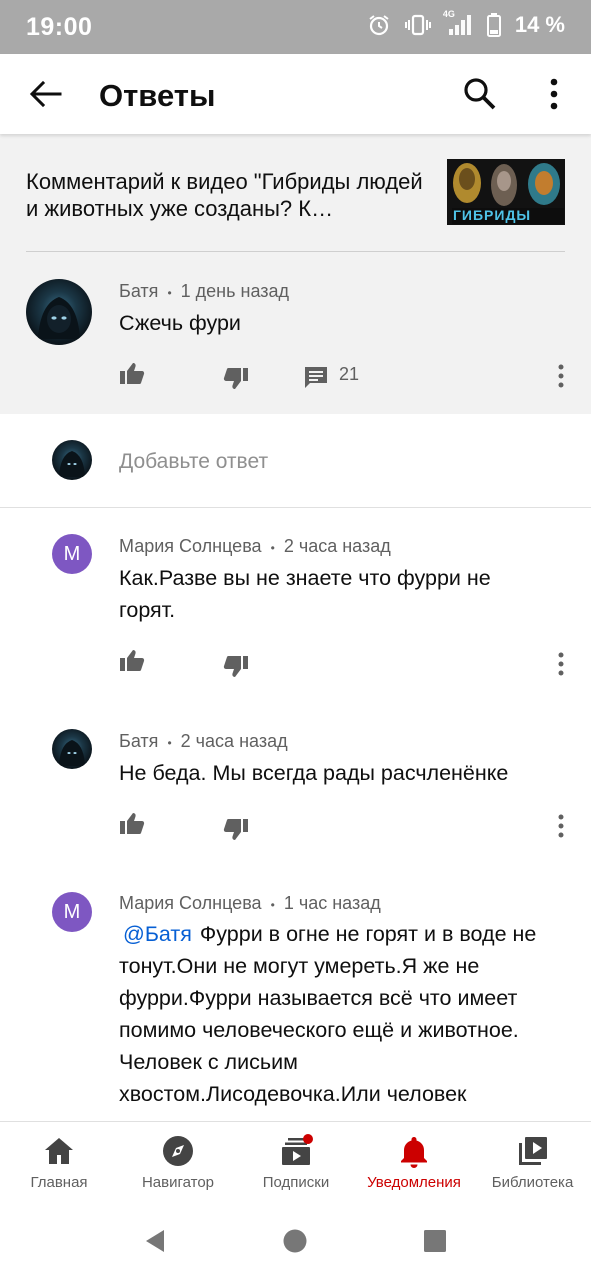 Image resolution: width=591 pixels, height=1280 pixels. What do you see at coordinates (554, 94) in the screenshot?
I see `more-vert-icon` at bounding box center [554, 94].